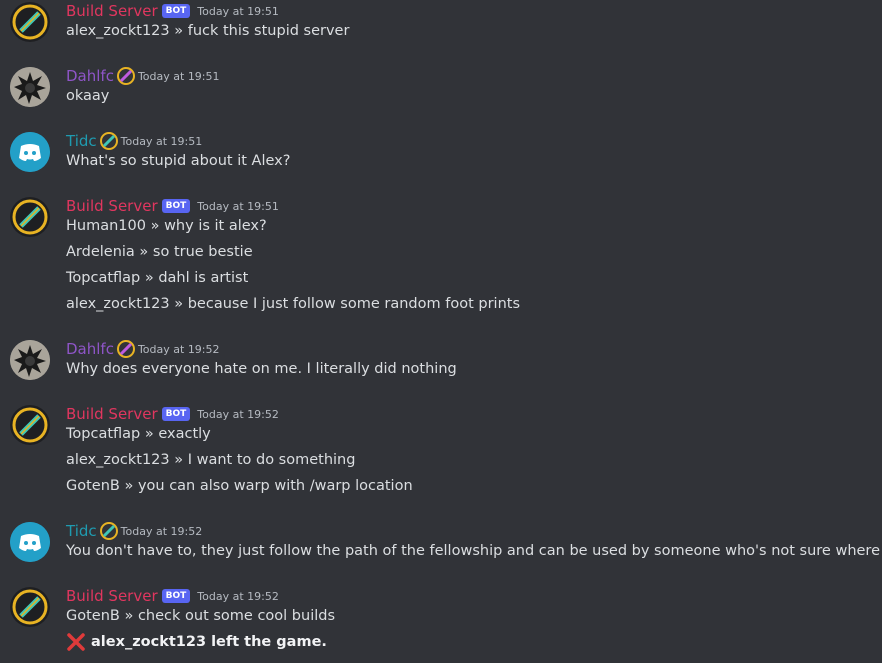 This screenshot has height=663, width=882. I want to click on message-line: Human100 » why is it alex?, so click(166, 226).